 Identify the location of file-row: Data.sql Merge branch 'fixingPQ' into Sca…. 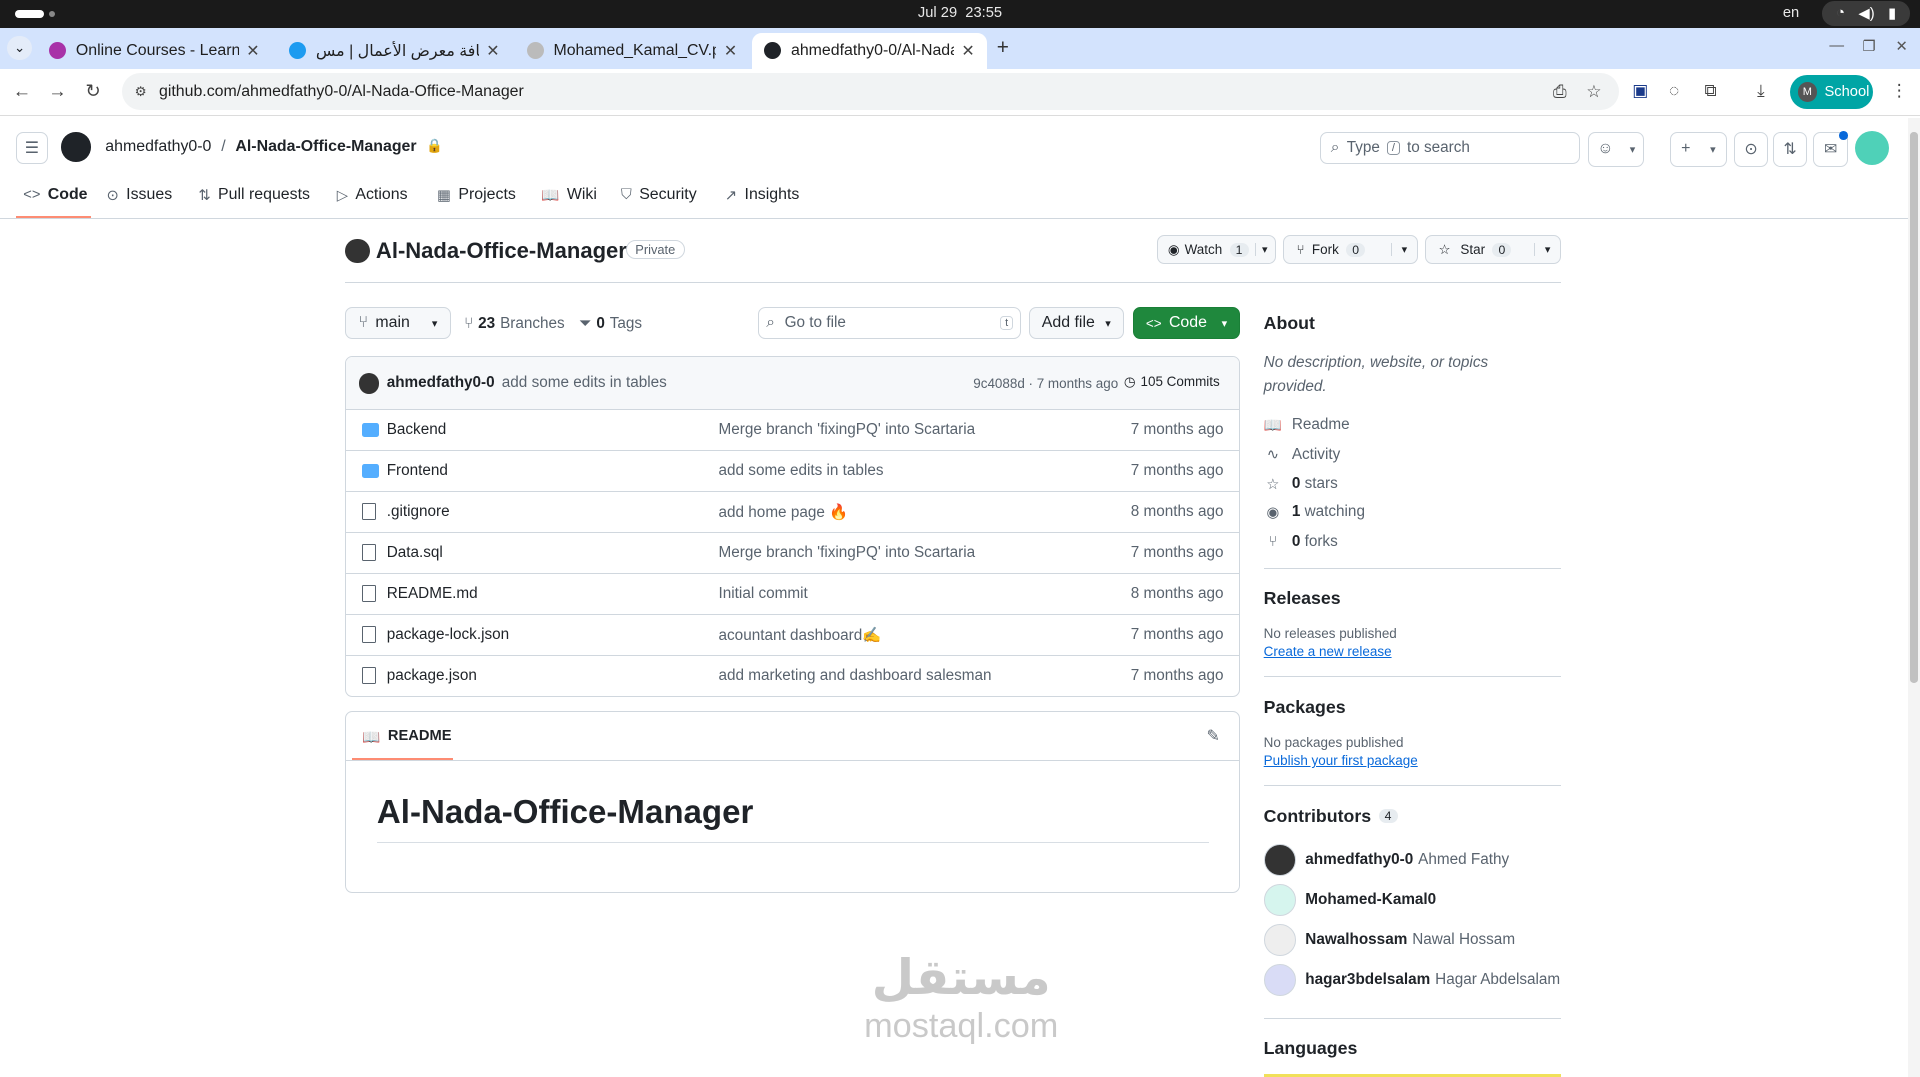
(793, 554).